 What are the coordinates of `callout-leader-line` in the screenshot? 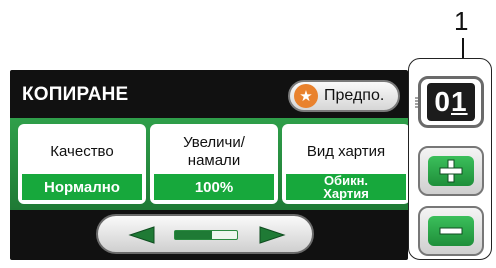 It's located at (463, 48).